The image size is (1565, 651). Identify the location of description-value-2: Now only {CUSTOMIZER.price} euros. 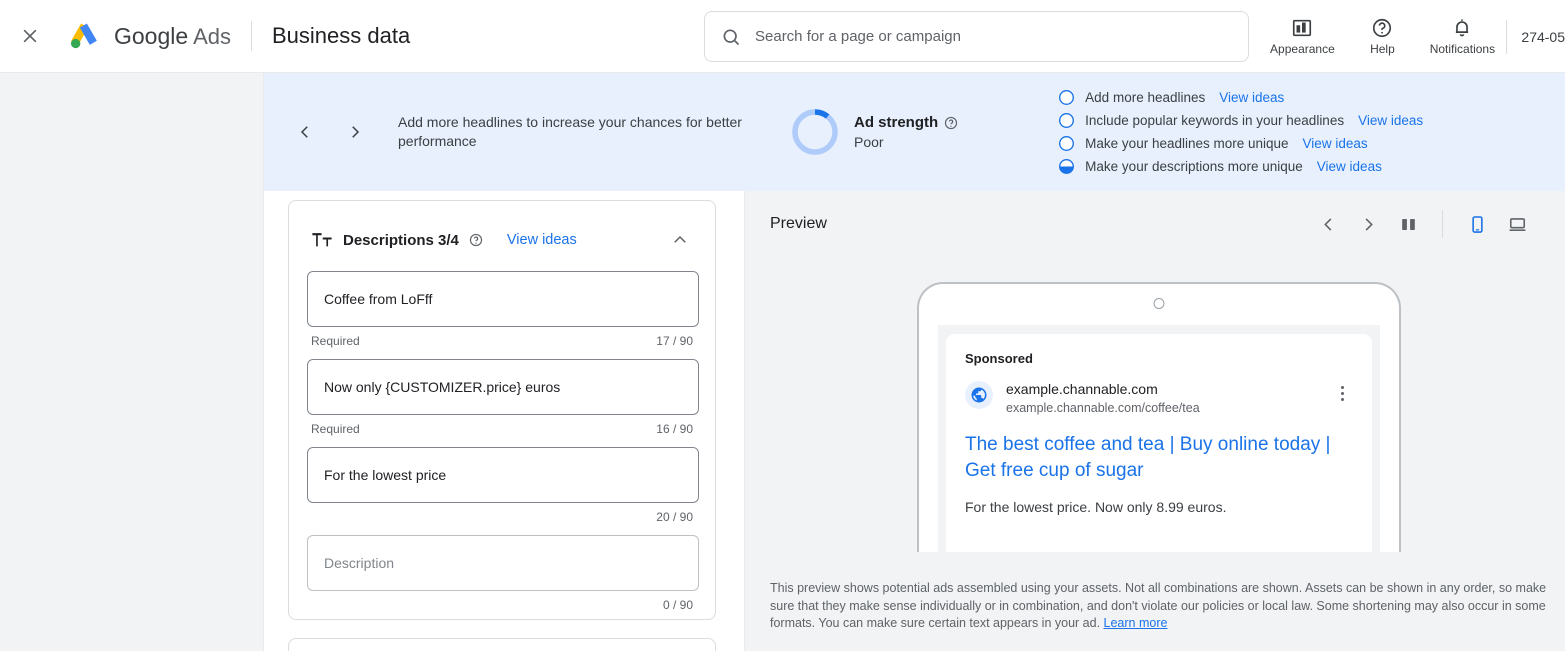
(442, 387).